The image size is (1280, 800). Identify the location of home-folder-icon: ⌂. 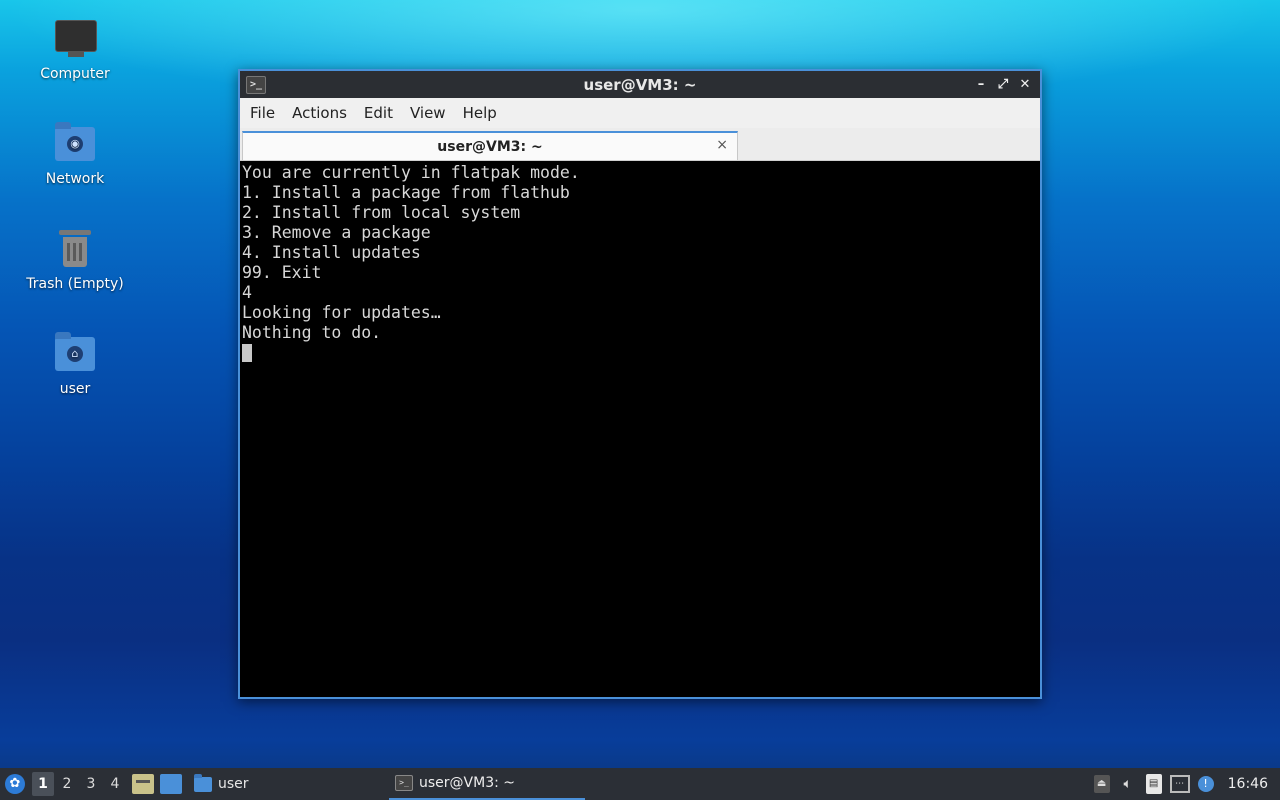
(75, 353).